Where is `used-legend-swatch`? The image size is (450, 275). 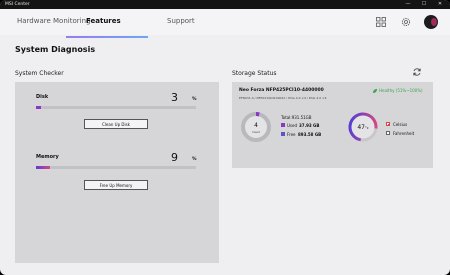
used-legend-swatch is located at coordinates (283, 125).